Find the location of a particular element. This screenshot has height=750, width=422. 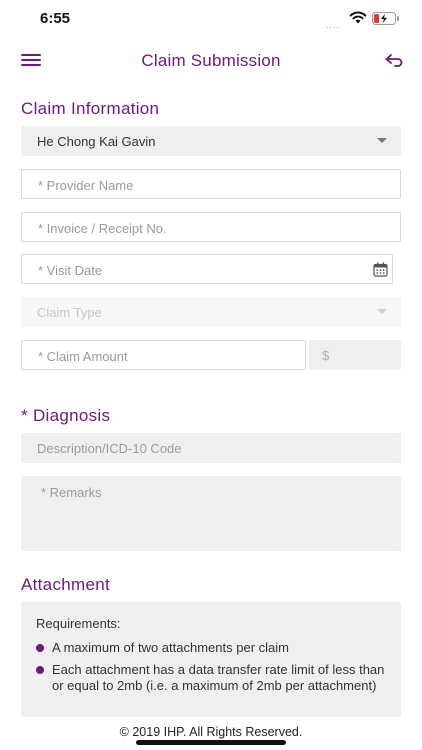

back-arrow-icon is located at coordinates (394, 60).